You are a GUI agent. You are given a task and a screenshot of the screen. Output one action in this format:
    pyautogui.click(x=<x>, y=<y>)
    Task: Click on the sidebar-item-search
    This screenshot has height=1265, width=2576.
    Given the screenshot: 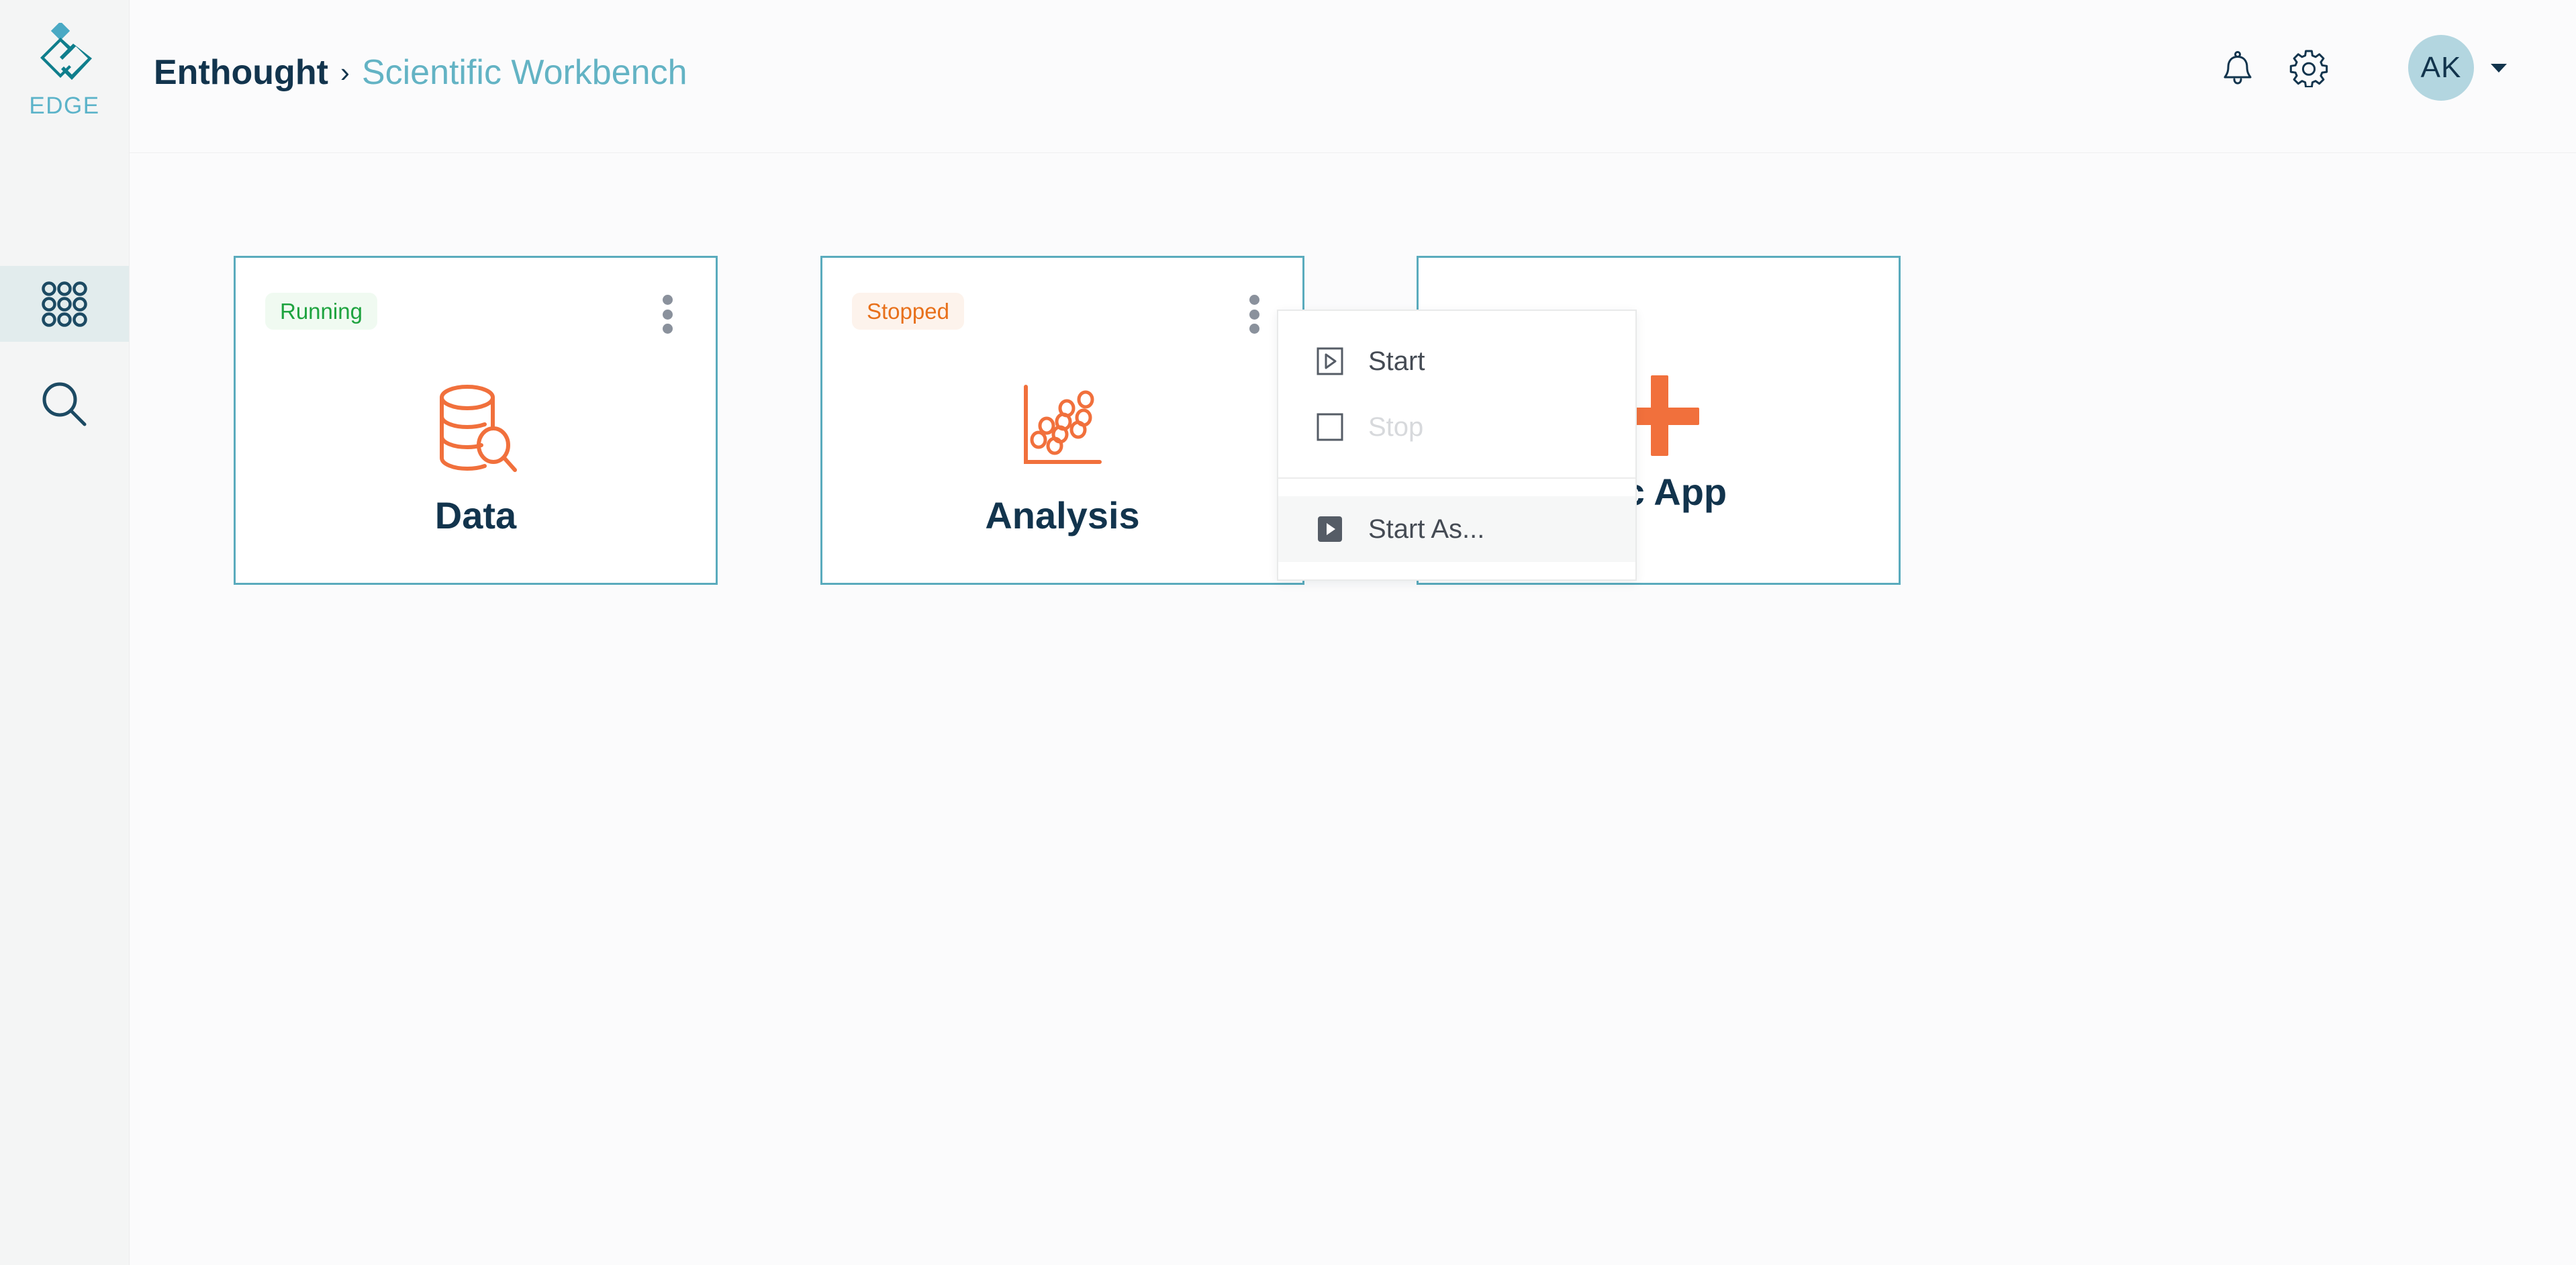 What is the action you would take?
    pyautogui.click(x=64, y=404)
    